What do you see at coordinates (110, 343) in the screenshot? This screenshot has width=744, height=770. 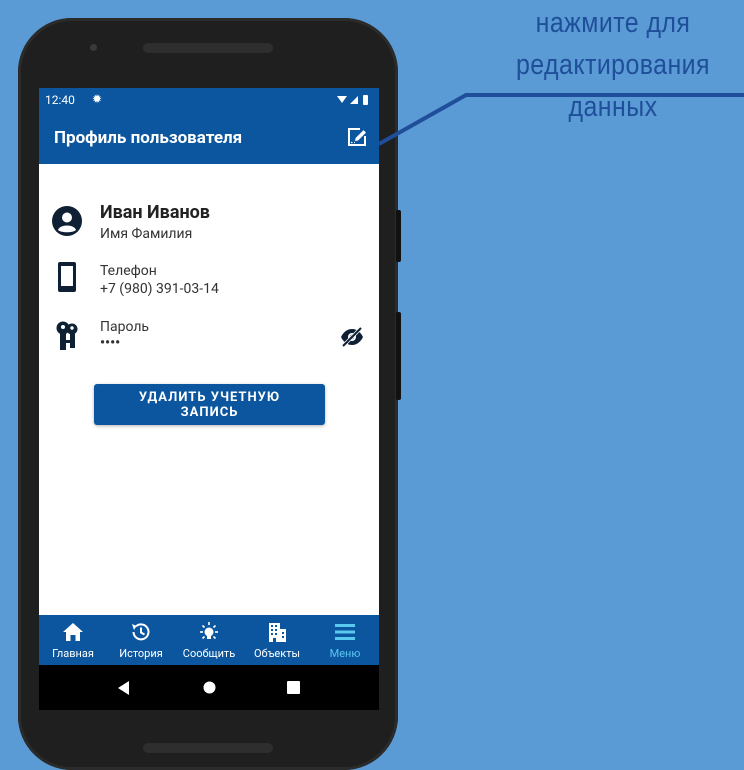 I see `password-value: ••••` at bounding box center [110, 343].